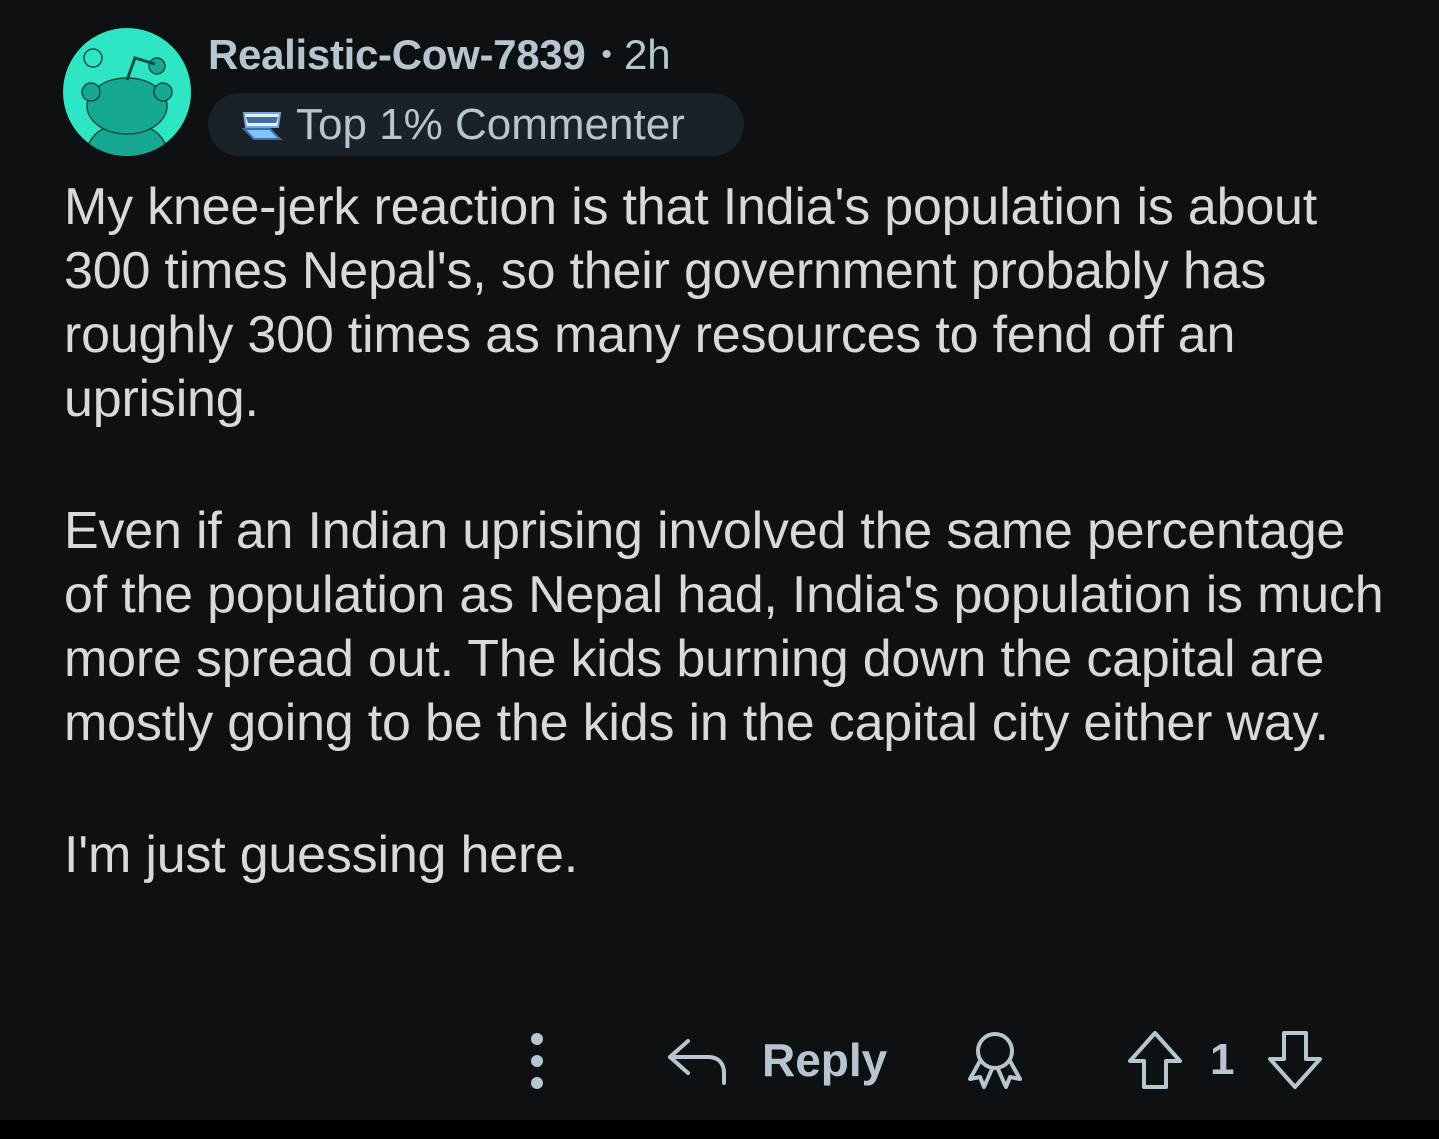 The image size is (1439, 1139). I want to click on upvote-arrow-icon, so click(1155, 1060).